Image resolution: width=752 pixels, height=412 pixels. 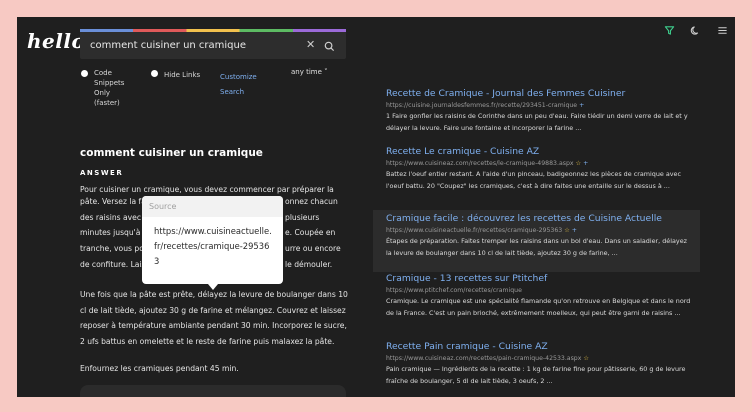 I want to click on answer-fragment: pâte. Versez la fa, so click(x=113, y=201).